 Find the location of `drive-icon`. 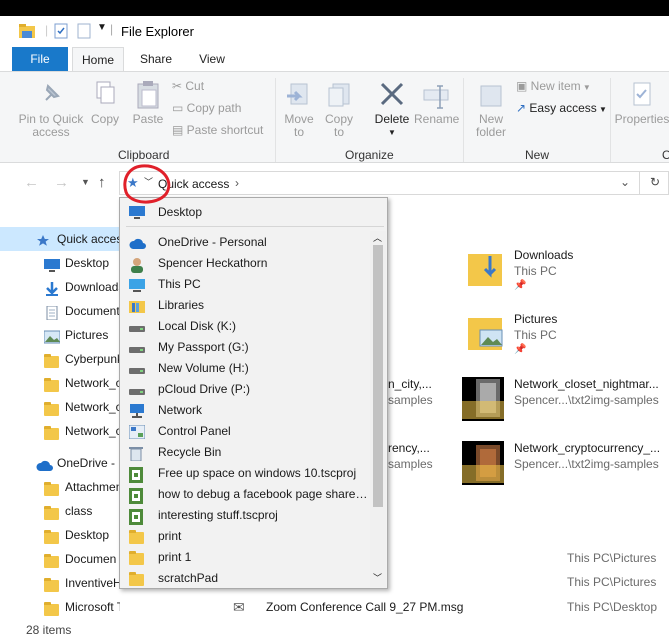

drive-icon is located at coordinates (137, 389).